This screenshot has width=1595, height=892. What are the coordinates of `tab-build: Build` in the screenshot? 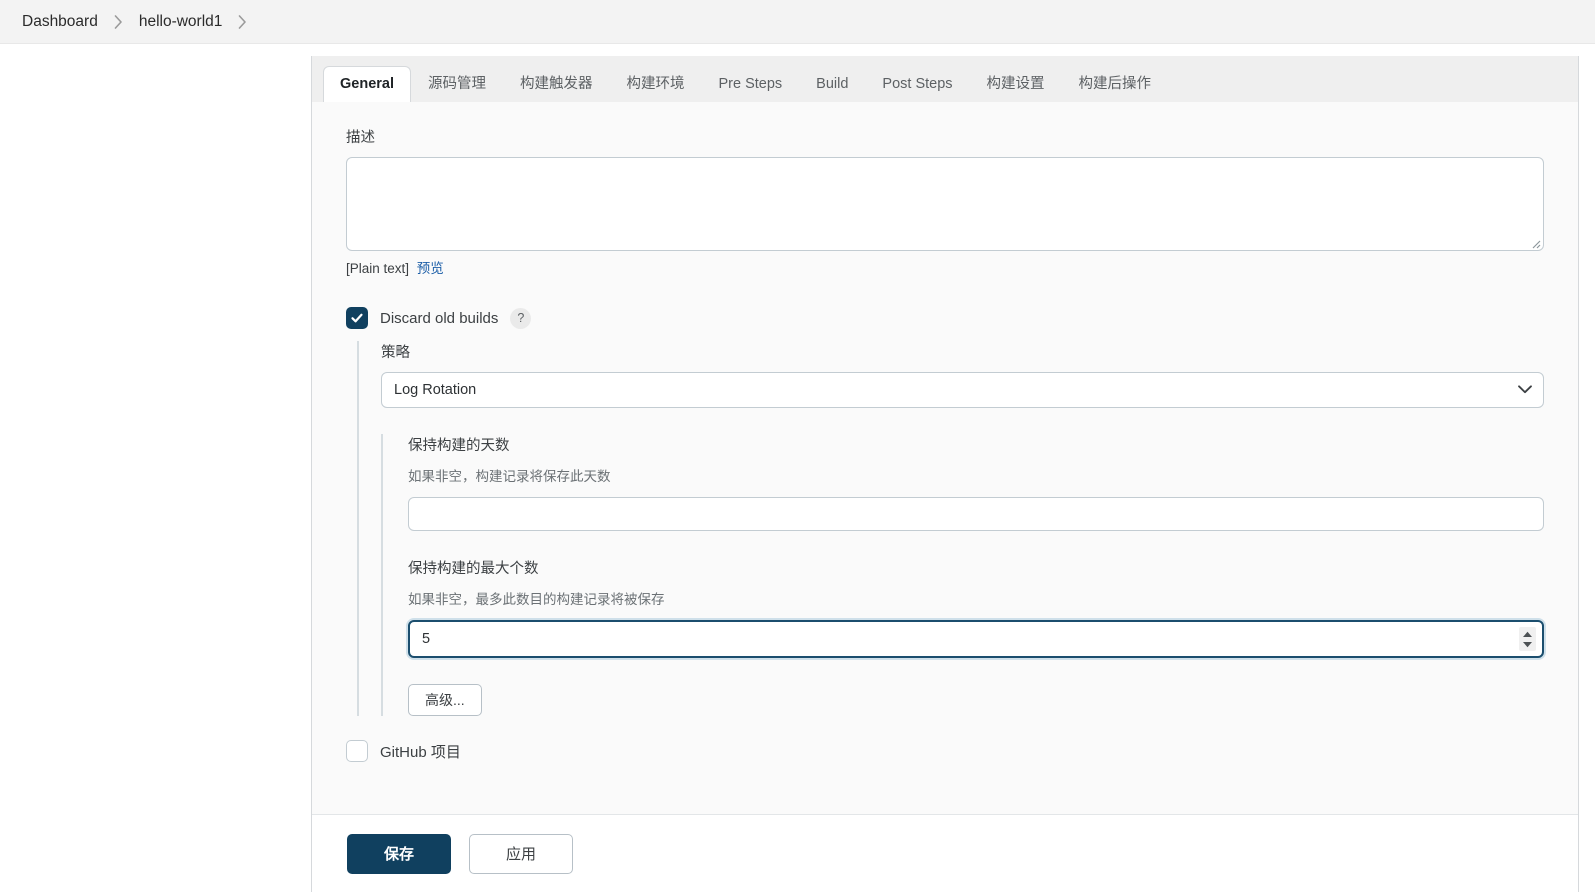 It's located at (832, 84).